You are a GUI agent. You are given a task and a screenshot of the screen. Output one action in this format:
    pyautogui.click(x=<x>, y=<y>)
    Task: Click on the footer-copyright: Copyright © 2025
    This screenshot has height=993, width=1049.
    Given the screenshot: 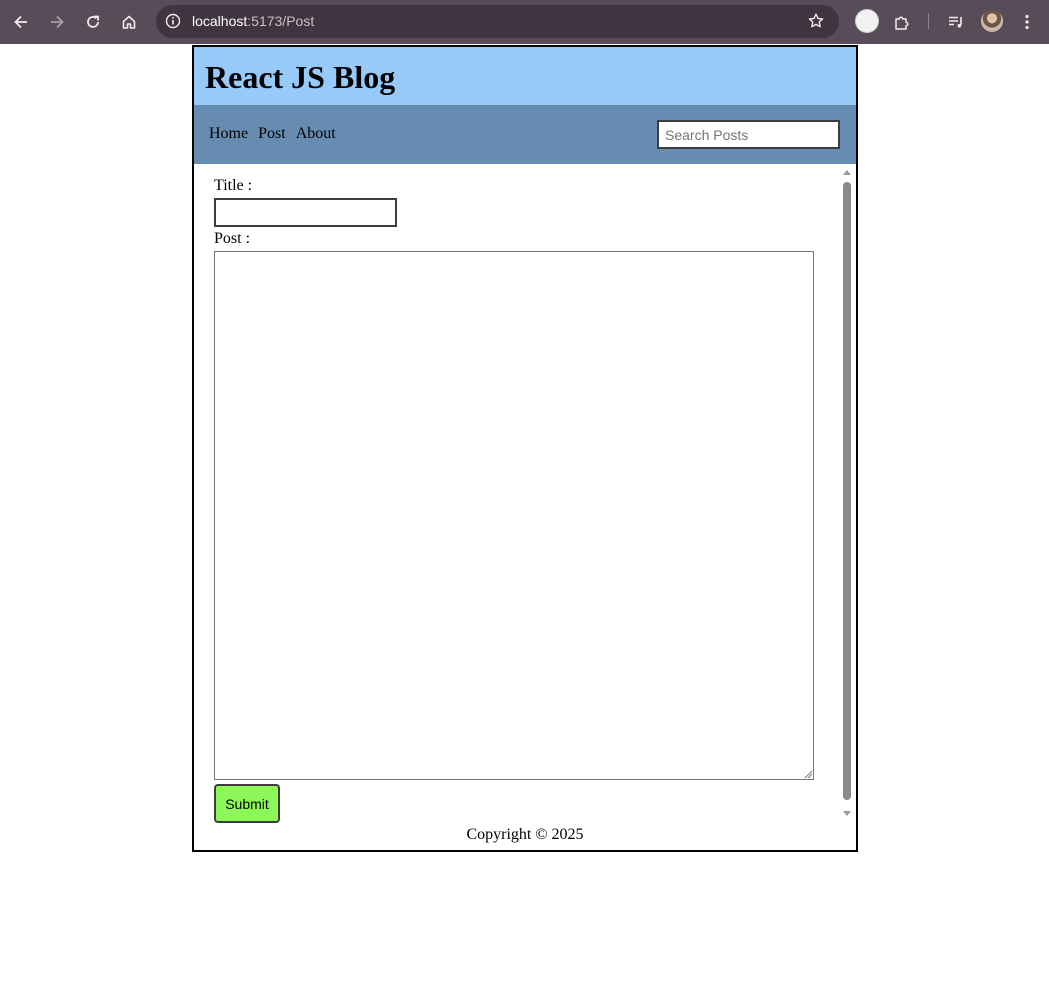 What is the action you would take?
    pyautogui.click(x=525, y=834)
    